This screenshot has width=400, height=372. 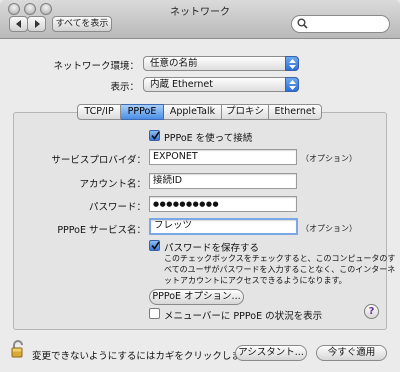 I want to click on connect-checkbox, so click(x=154, y=135).